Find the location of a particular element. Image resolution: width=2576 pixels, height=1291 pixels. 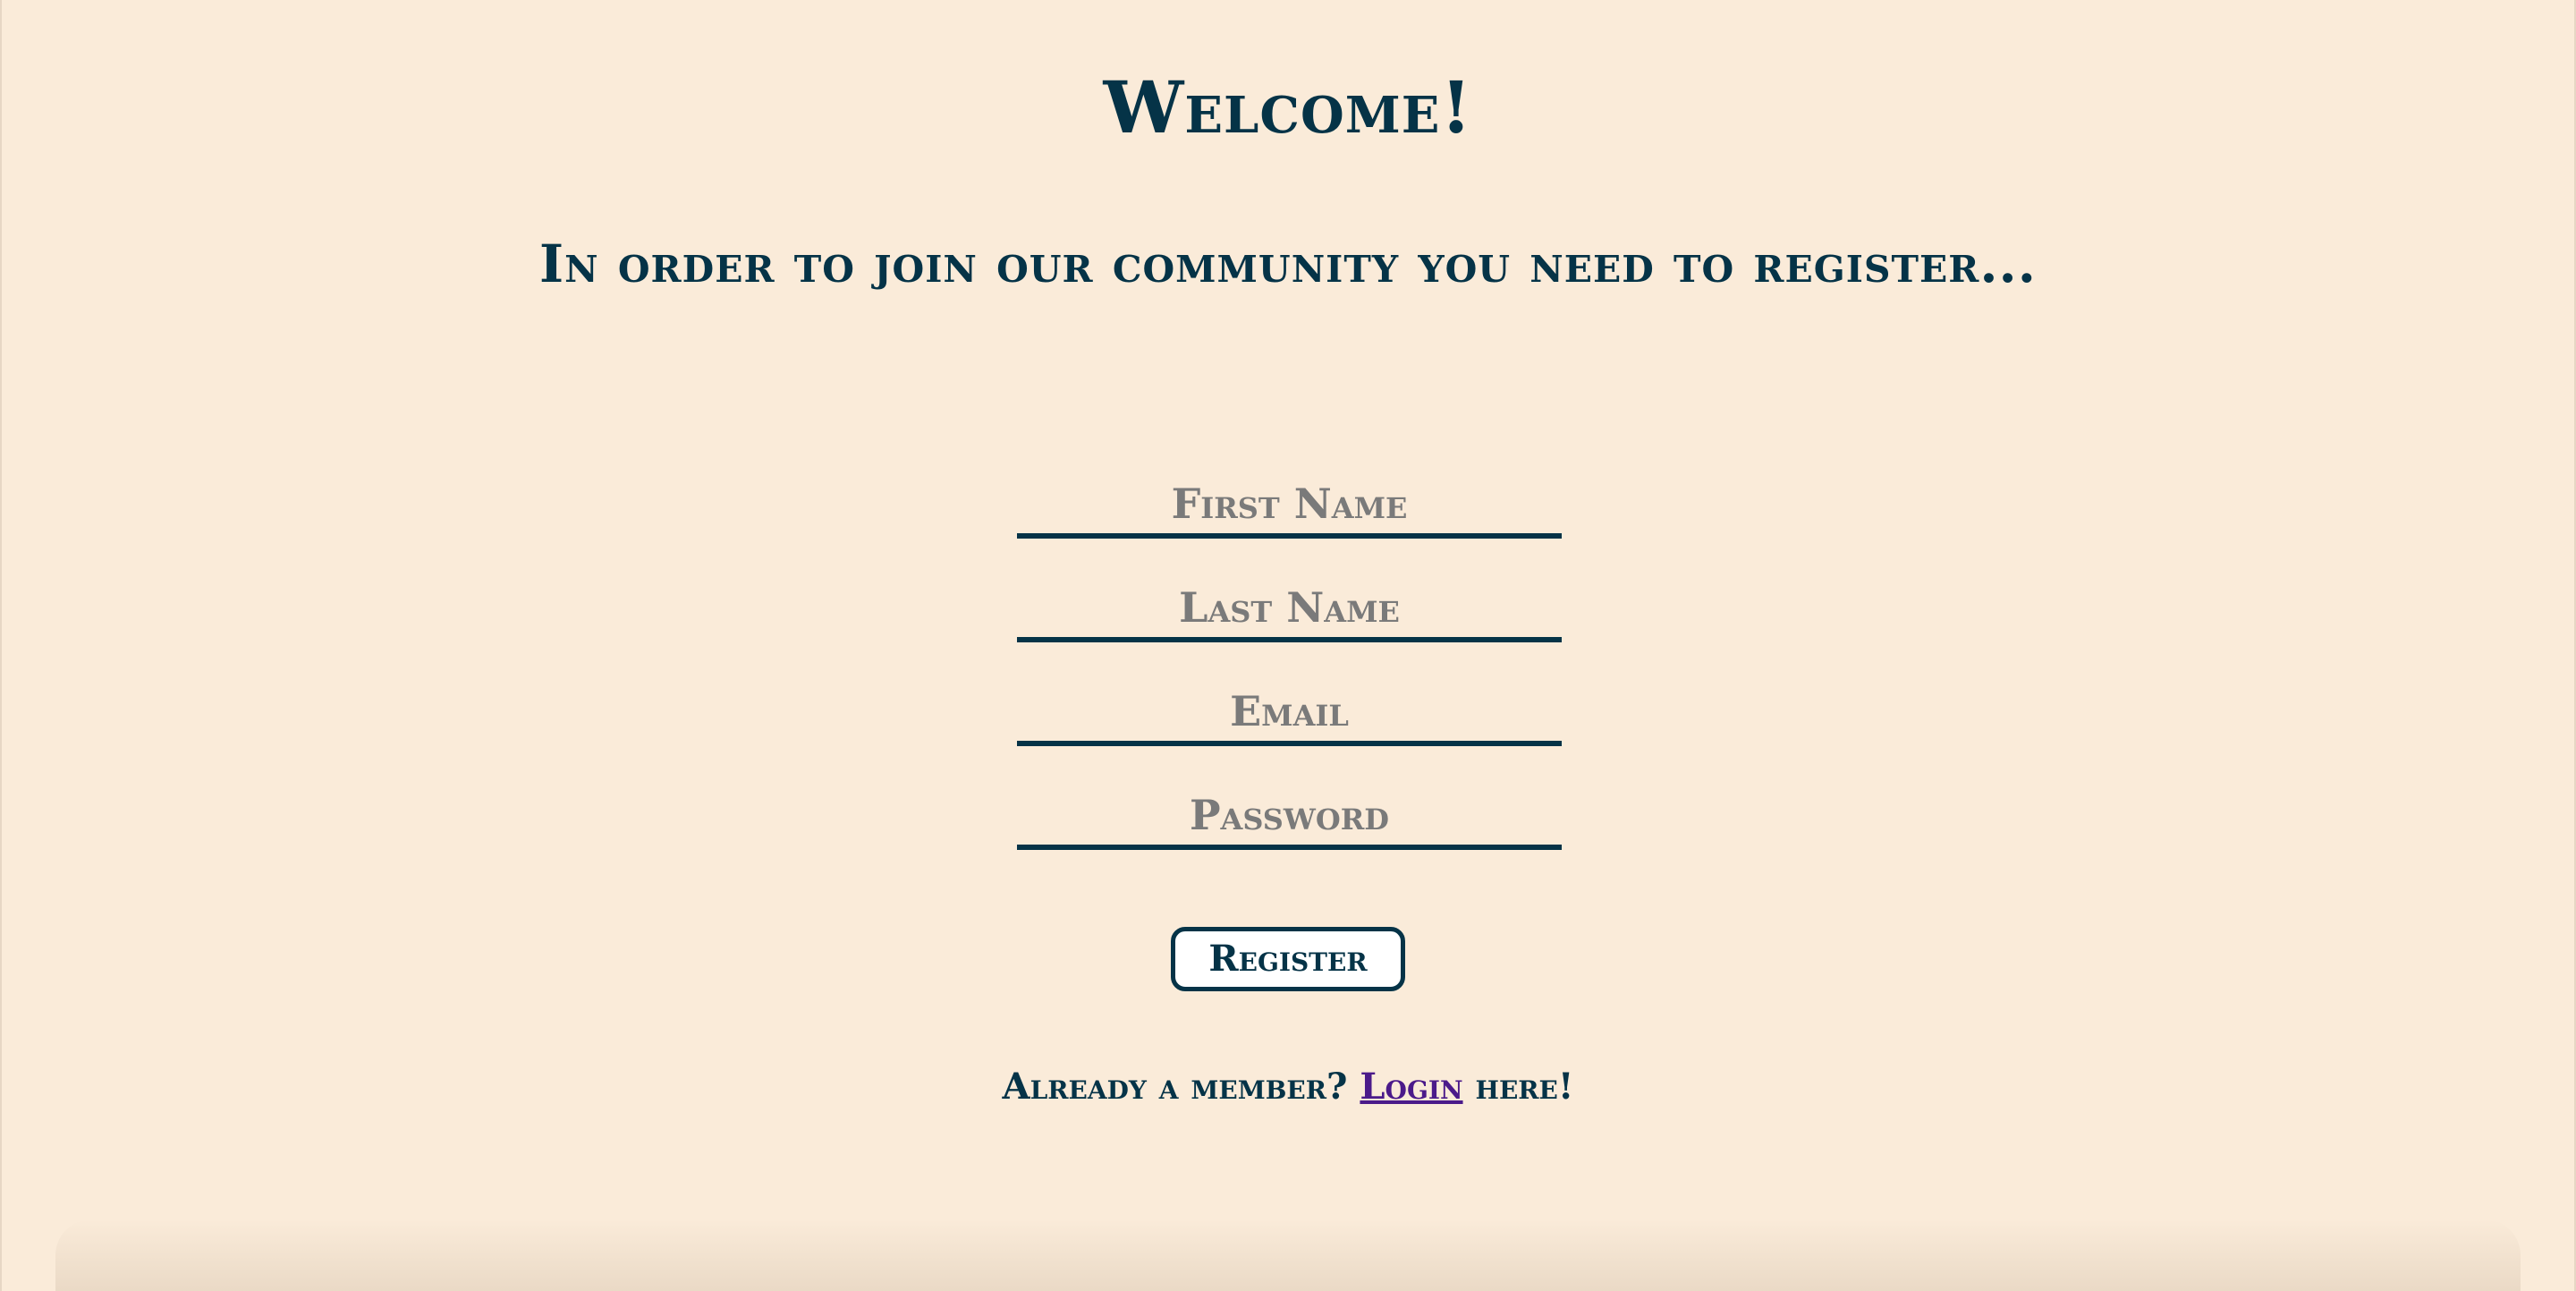

register-button-container: Register is located at coordinates (1288, 959).